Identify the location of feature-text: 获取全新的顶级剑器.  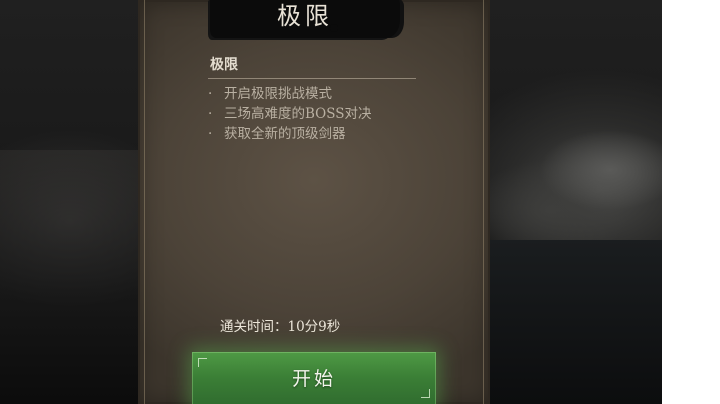
(285, 134).